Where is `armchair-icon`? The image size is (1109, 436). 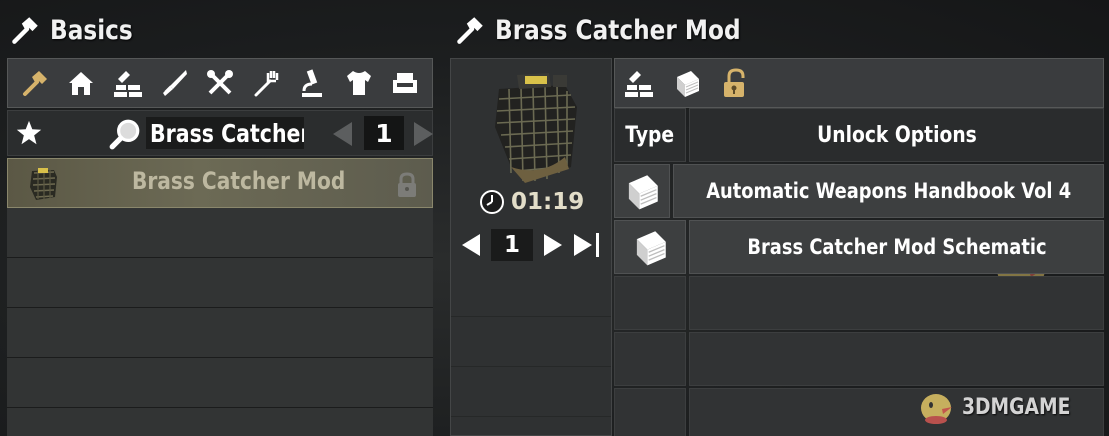
armchair-icon is located at coordinates (404, 83).